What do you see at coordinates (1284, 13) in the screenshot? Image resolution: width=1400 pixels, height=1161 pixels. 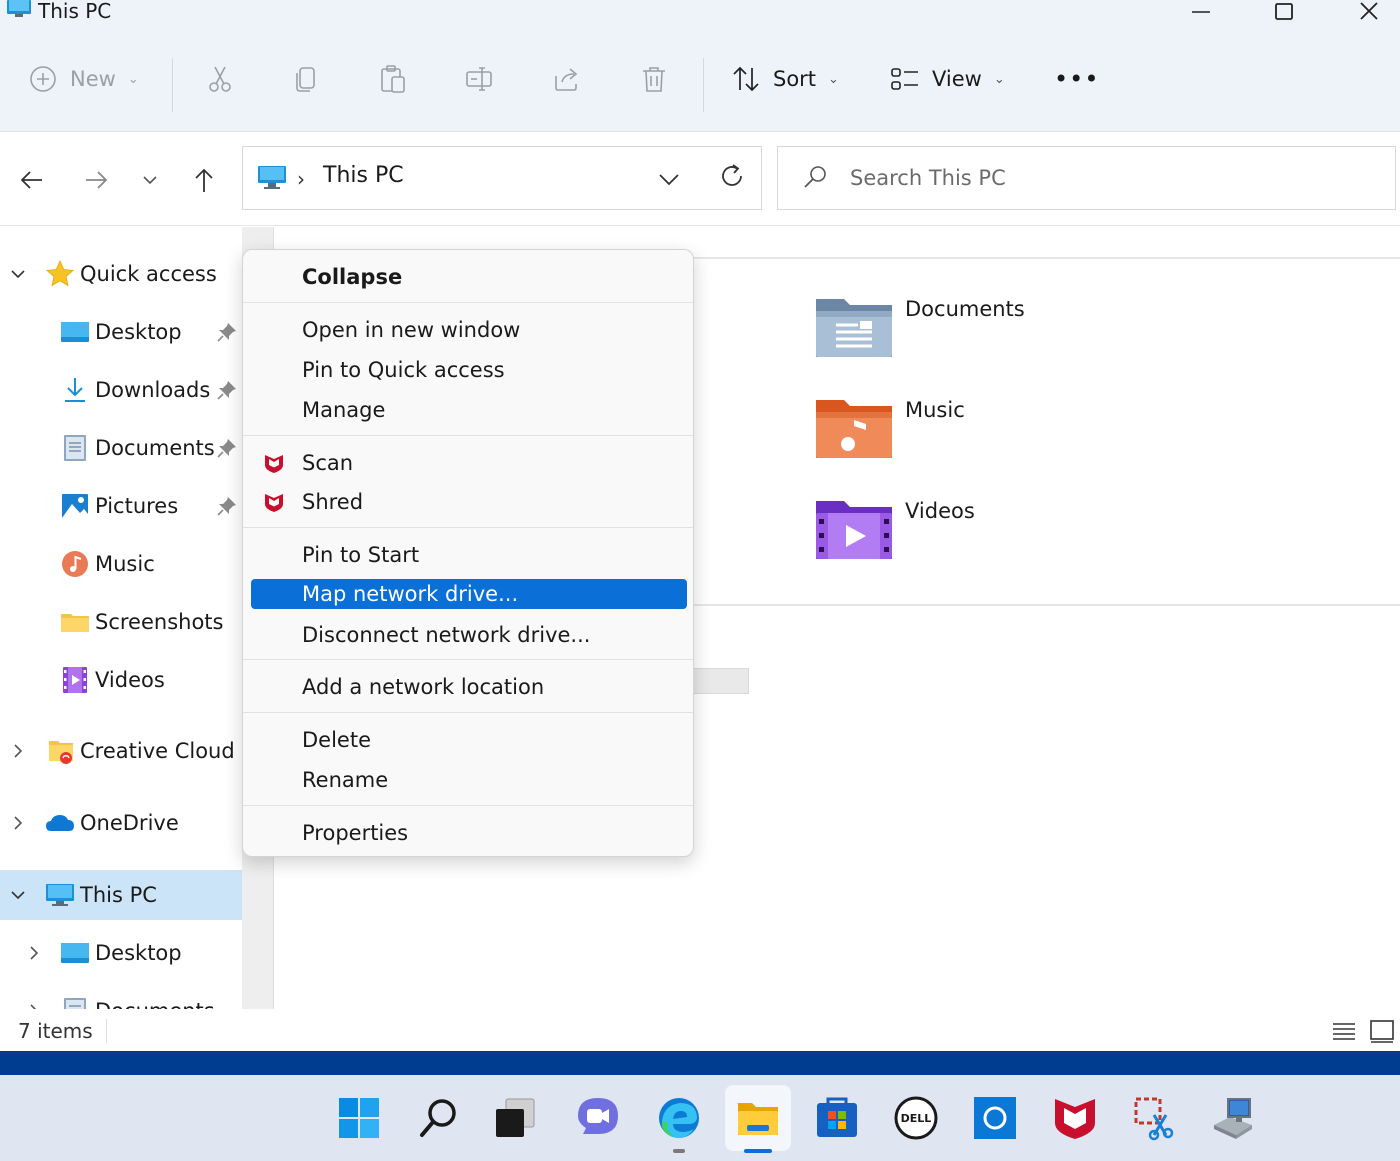 I see `maximize-button` at bounding box center [1284, 13].